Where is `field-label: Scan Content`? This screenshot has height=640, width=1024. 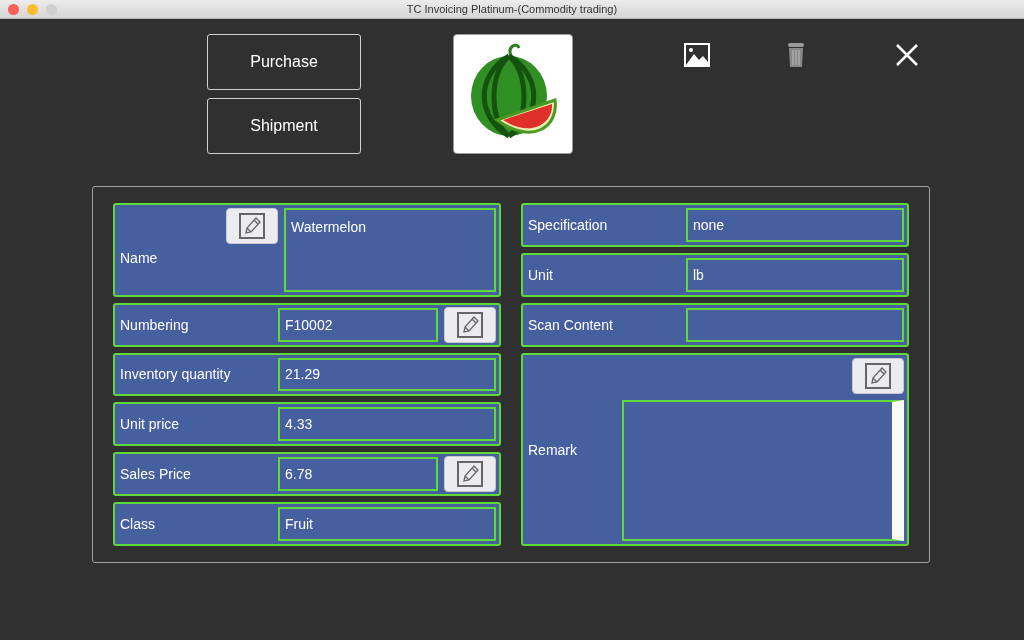 field-label: Scan Content is located at coordinates (571, 325).